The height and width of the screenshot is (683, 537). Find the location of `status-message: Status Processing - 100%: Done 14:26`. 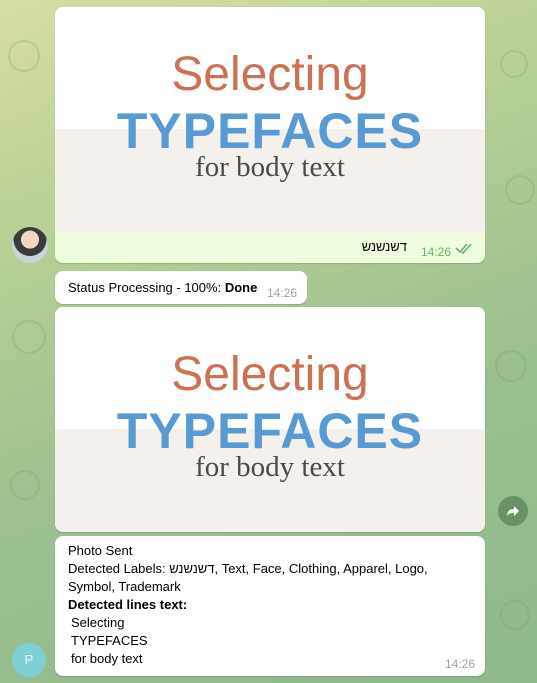

status-message: Status Processing - 100%: Done 14:26 is located at coordinates (181, 287).